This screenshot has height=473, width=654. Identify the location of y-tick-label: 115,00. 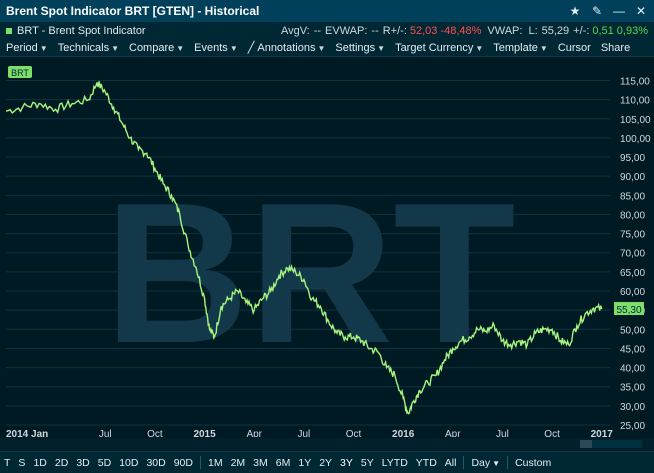
(635, 81).